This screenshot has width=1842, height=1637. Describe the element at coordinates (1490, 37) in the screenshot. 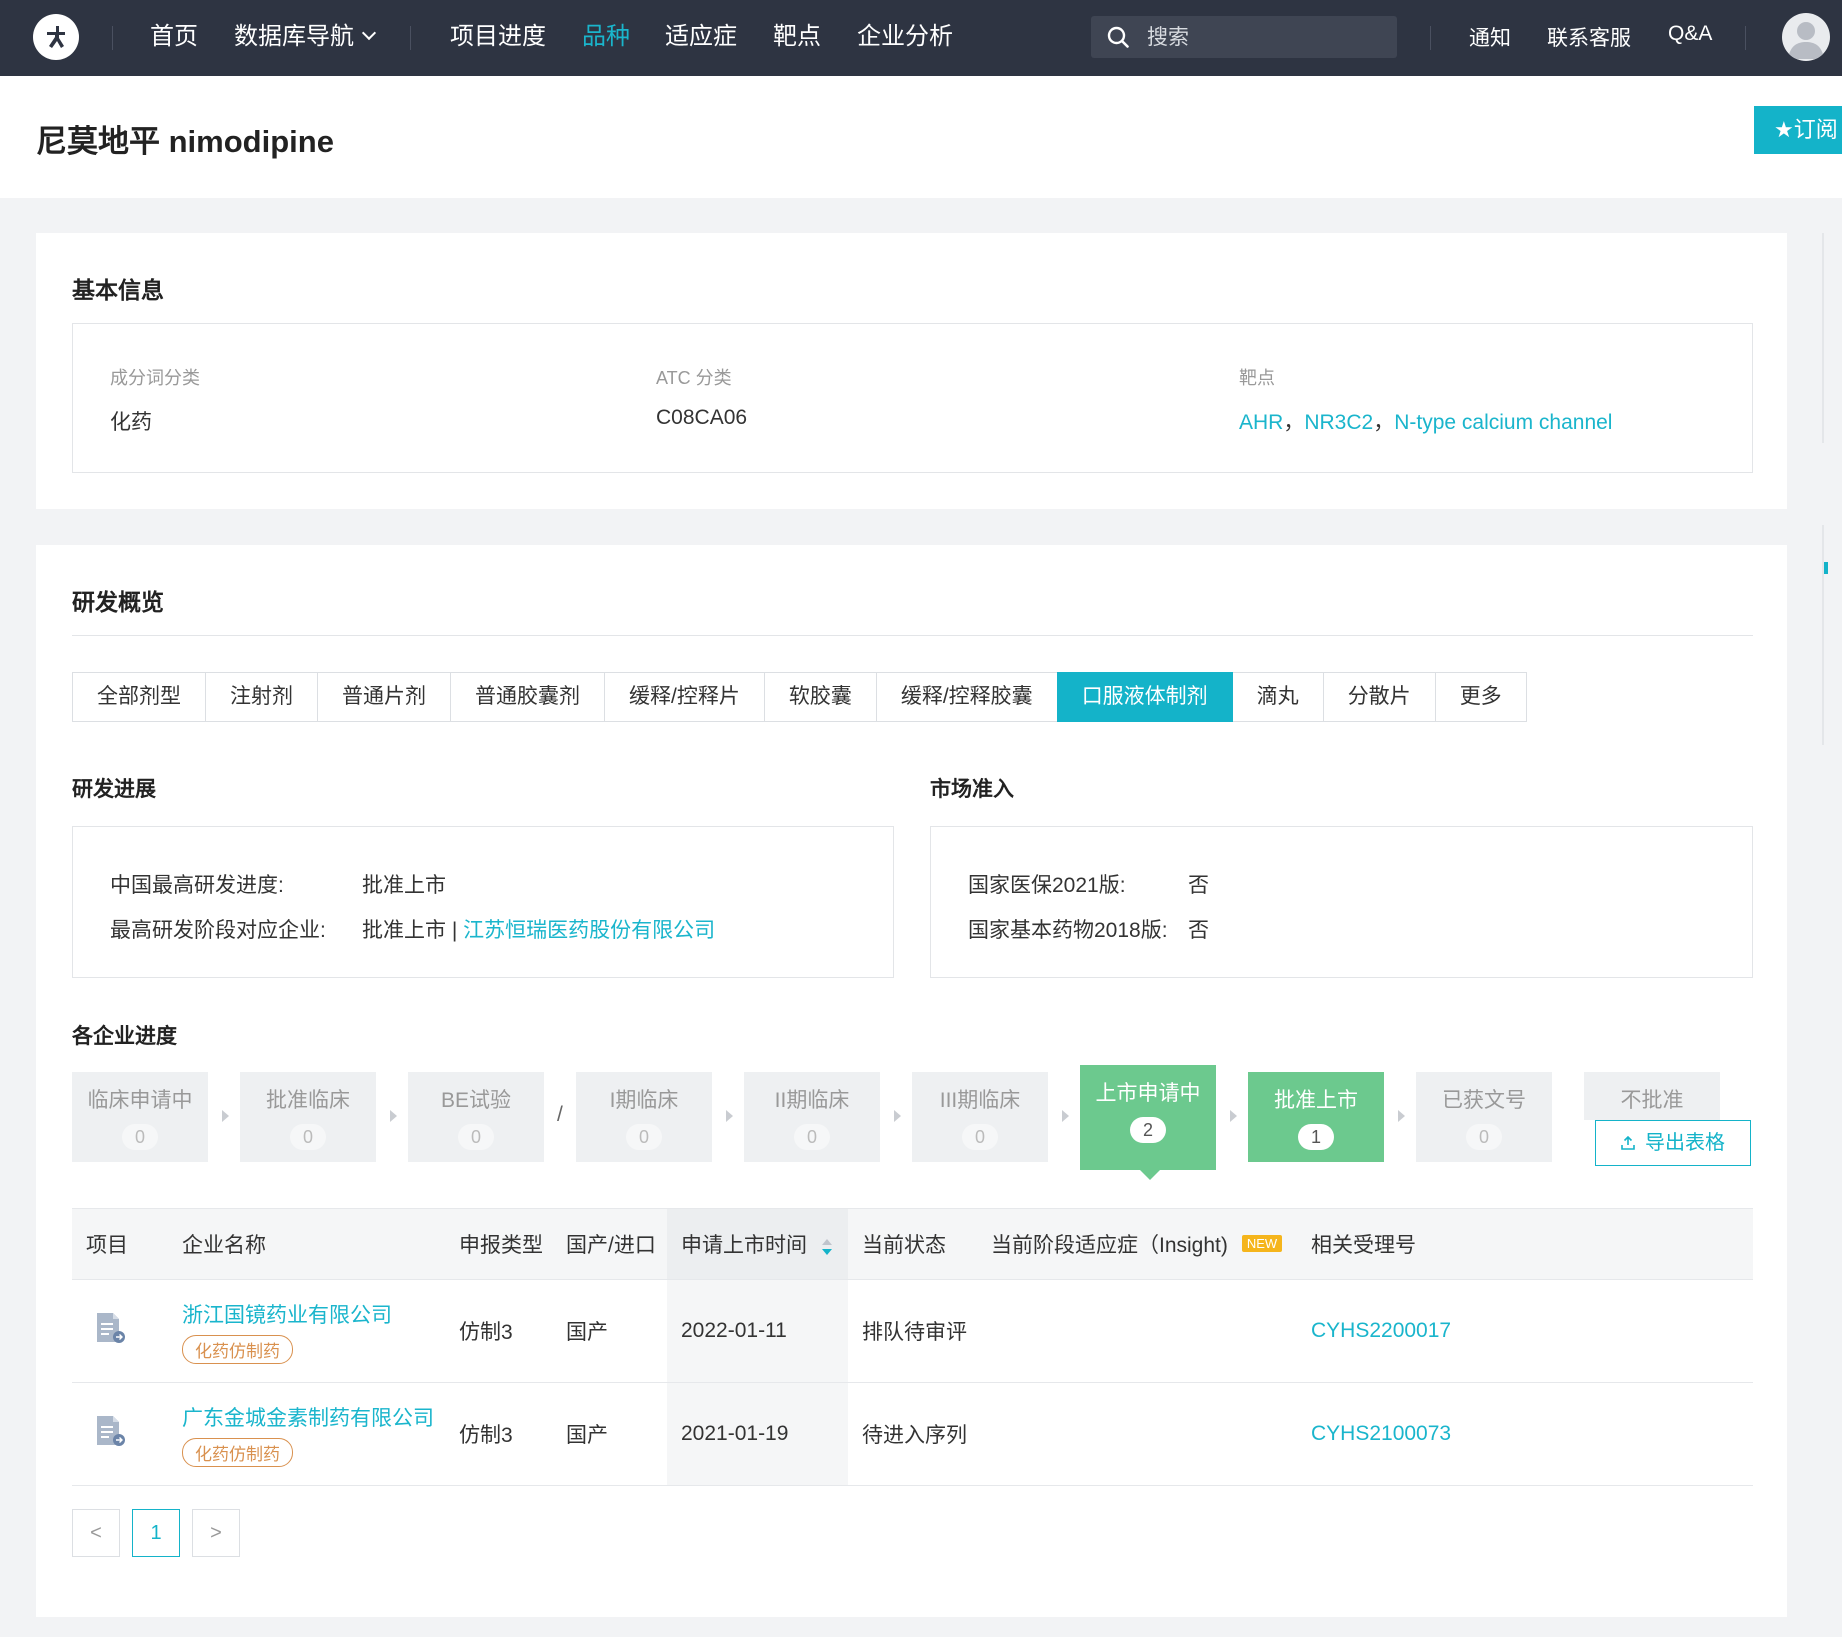

I see `notify-link: 通知` at that location.